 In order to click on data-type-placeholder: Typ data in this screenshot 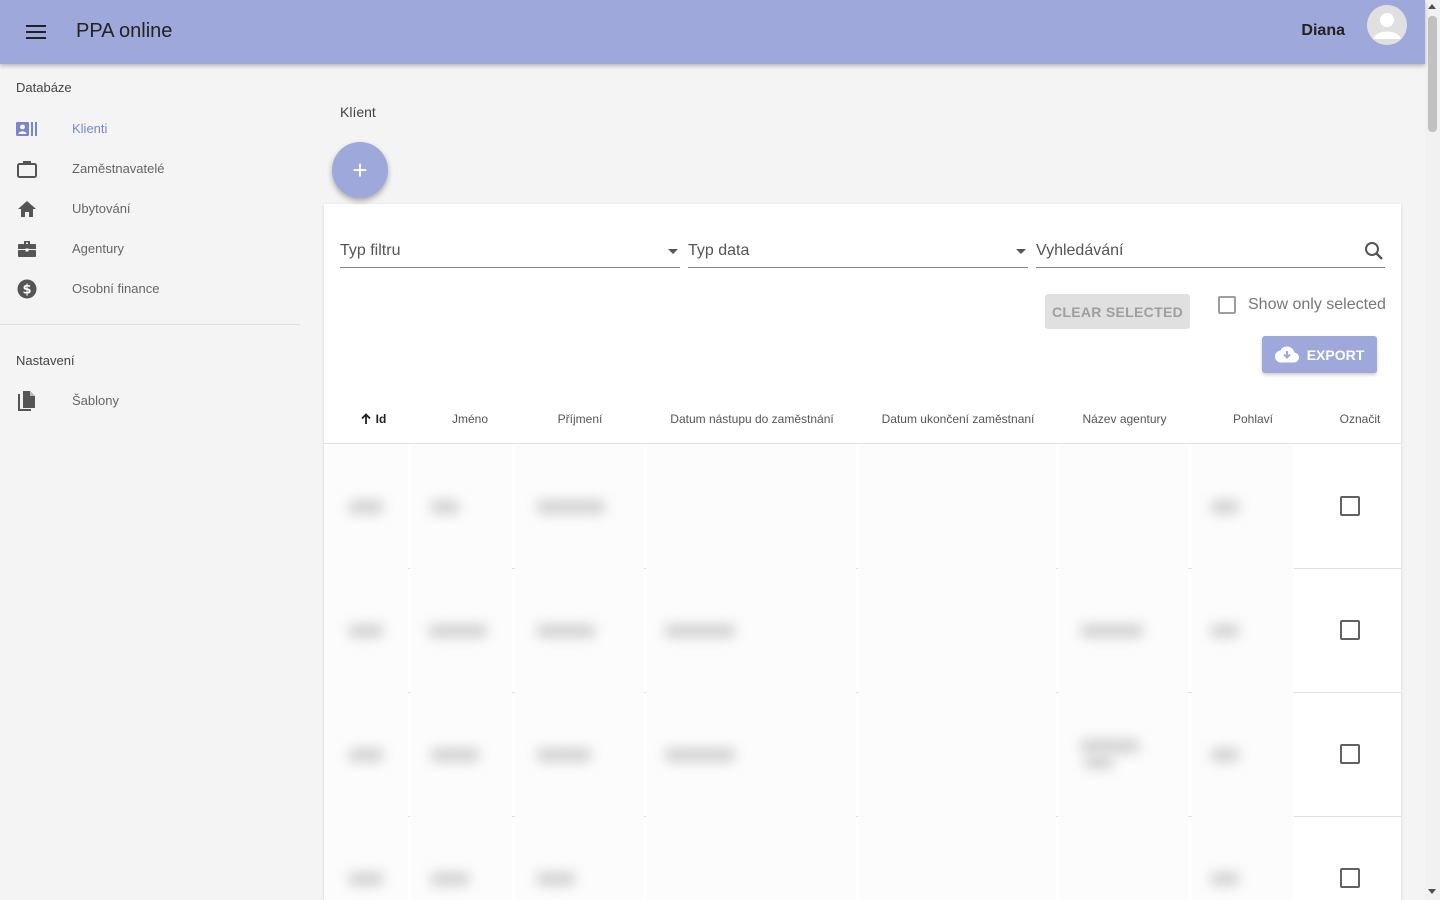, I will do `click(719, 250)`.